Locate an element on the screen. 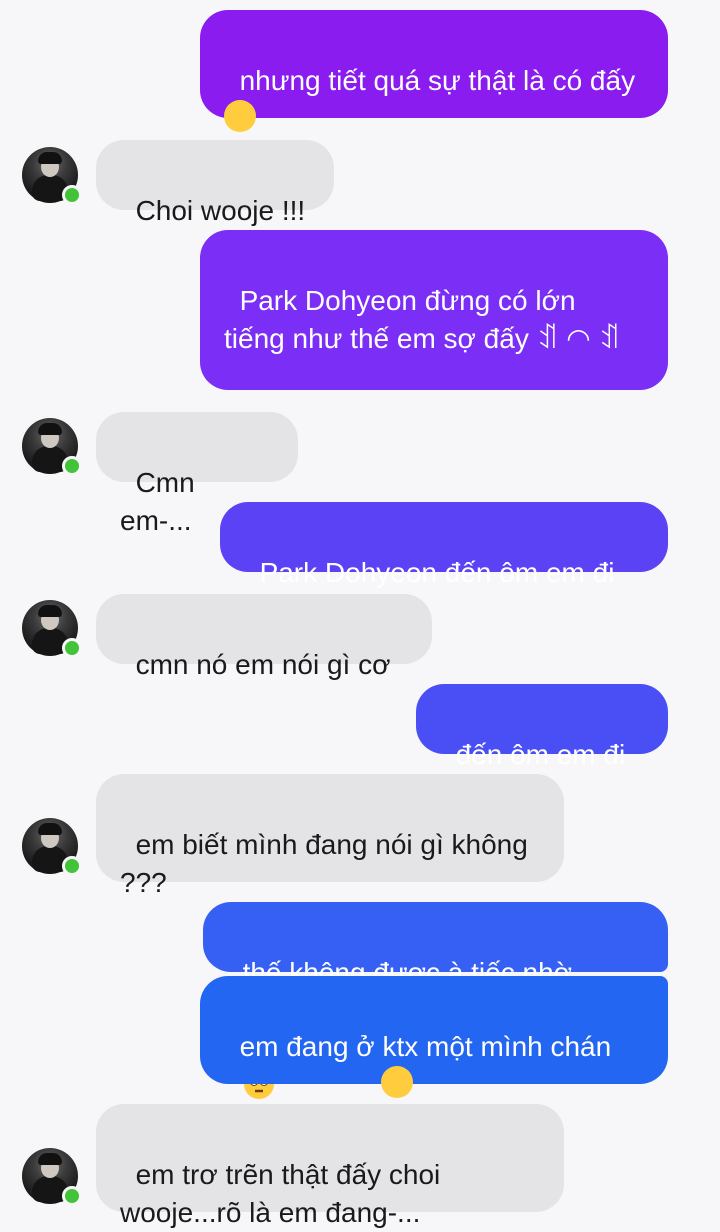 This screenshot has width=720, height=1232. outgoing-message: thế không được à tiếc nhờ is located at coordinates (435, 1000).